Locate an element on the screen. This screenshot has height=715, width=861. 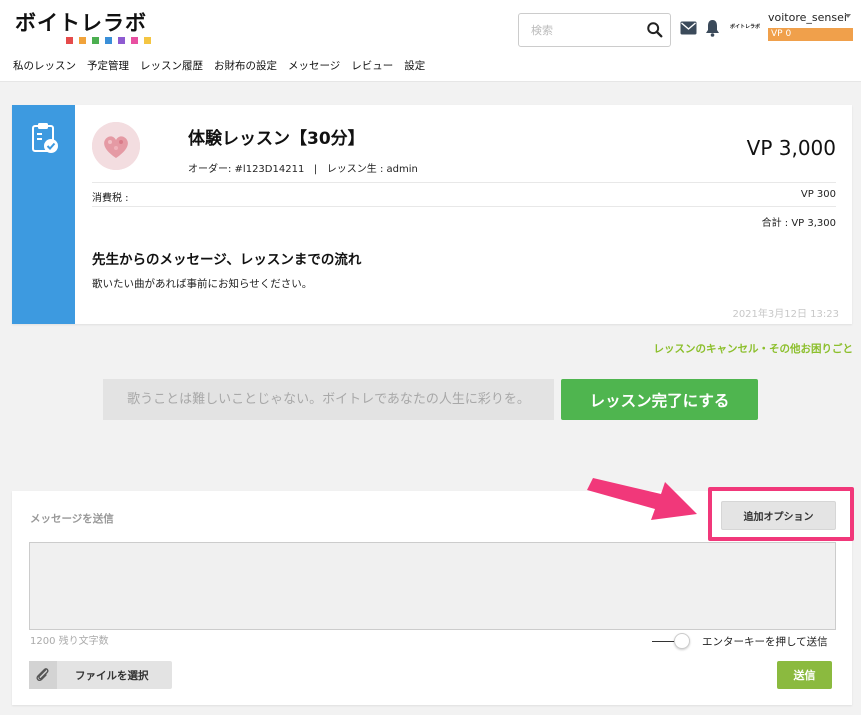
enter-send-toggle is located at coordinates (682, 641).